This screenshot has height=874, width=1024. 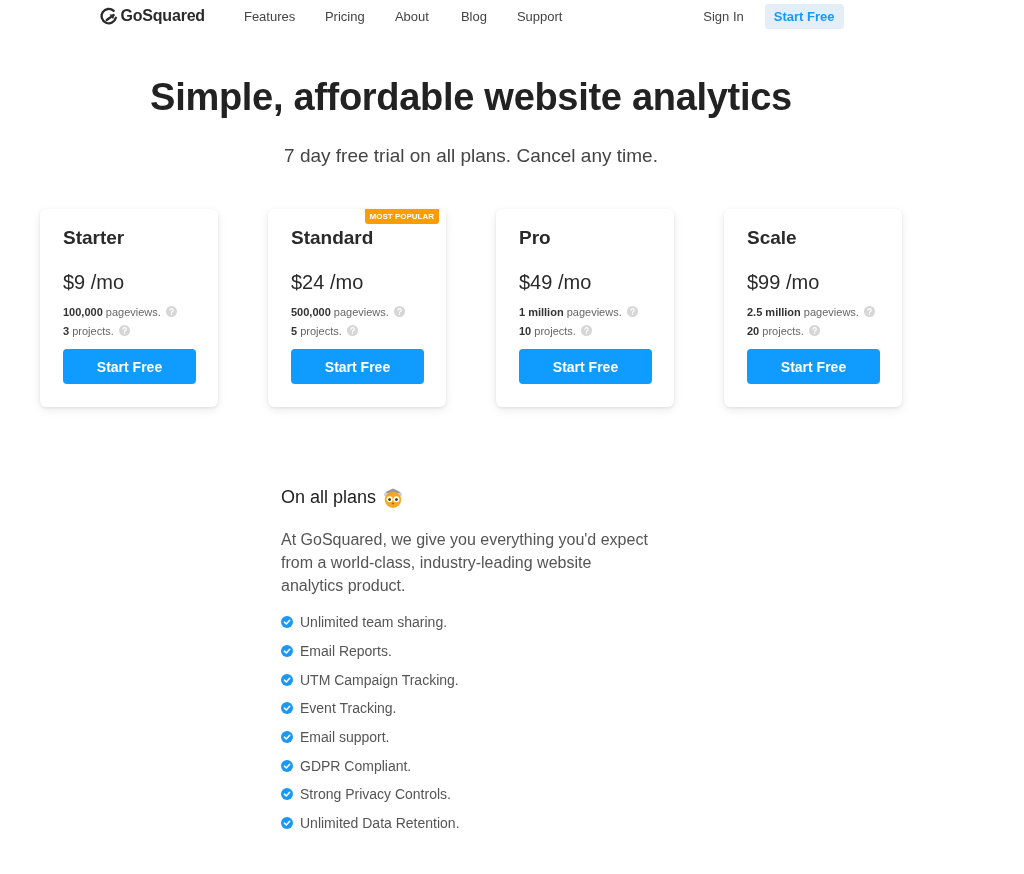 I want to click on feature-item: Strong Privacy Controls., so click(x=375, y=794).